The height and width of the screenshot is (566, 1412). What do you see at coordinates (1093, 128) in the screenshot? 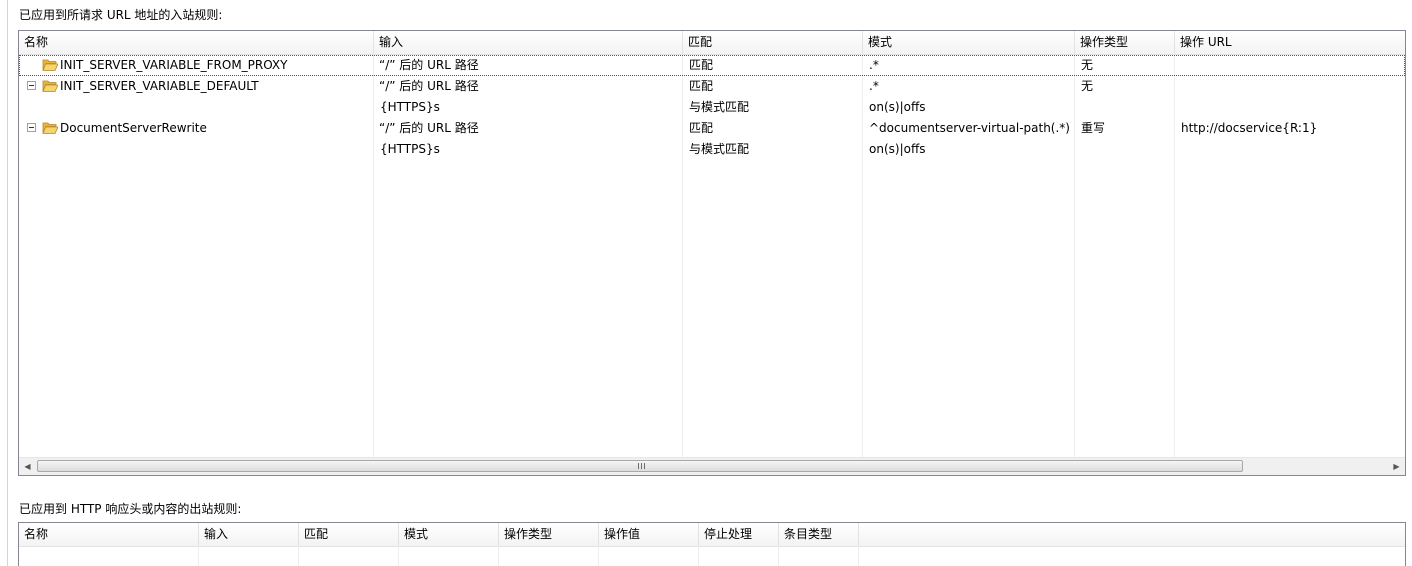
I see `rule-action-type: 重写` at bounding box center [1093, 128].